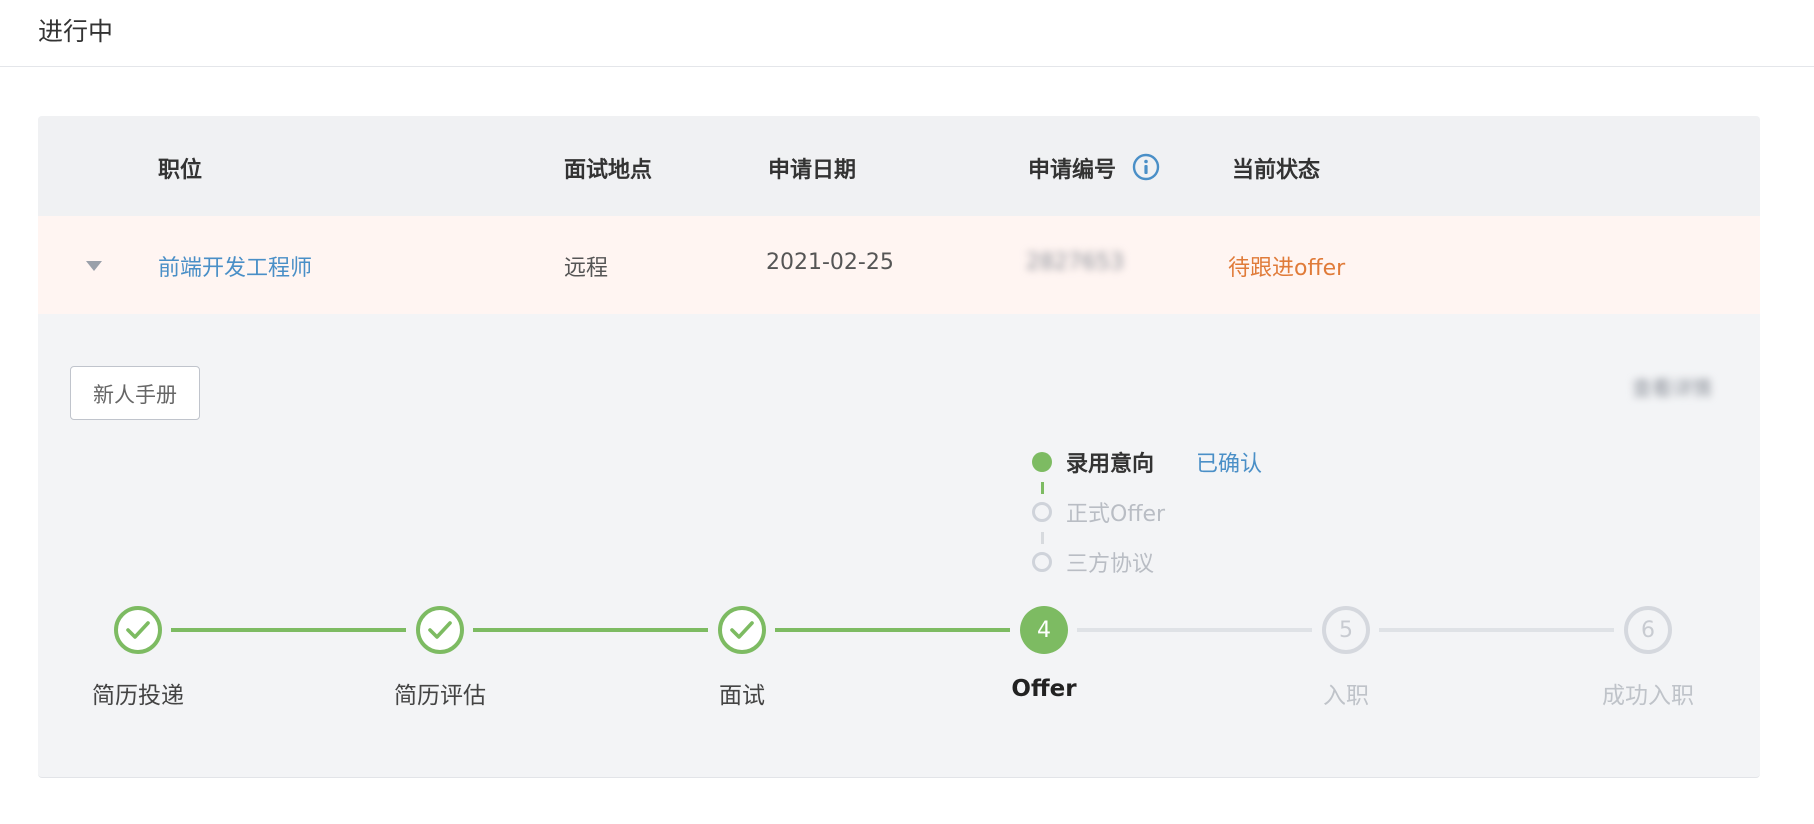 The image size is (1814, 824). What do you see at coordinates (180, 170) in the screenshot?
I see `column-header-position: 职位` at bounding box center [180, 170].